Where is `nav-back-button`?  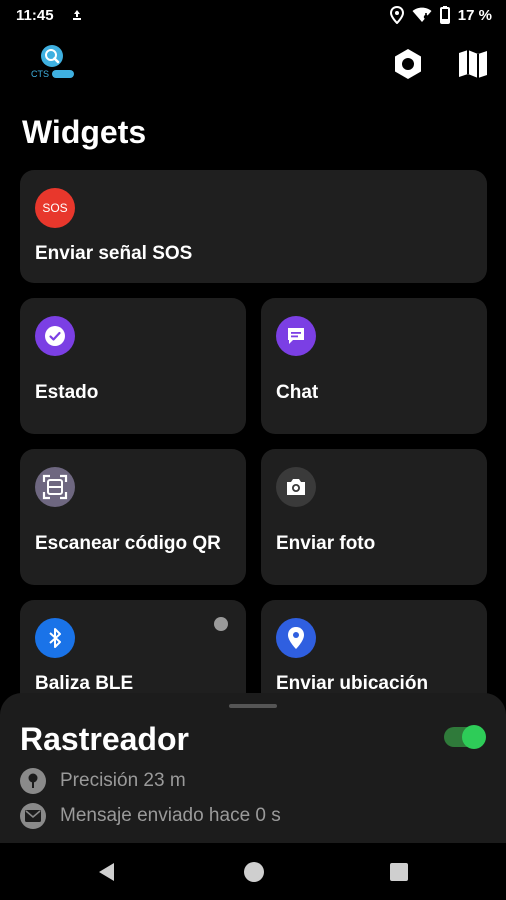
nav-back-button is located at coordinates (106, 872).